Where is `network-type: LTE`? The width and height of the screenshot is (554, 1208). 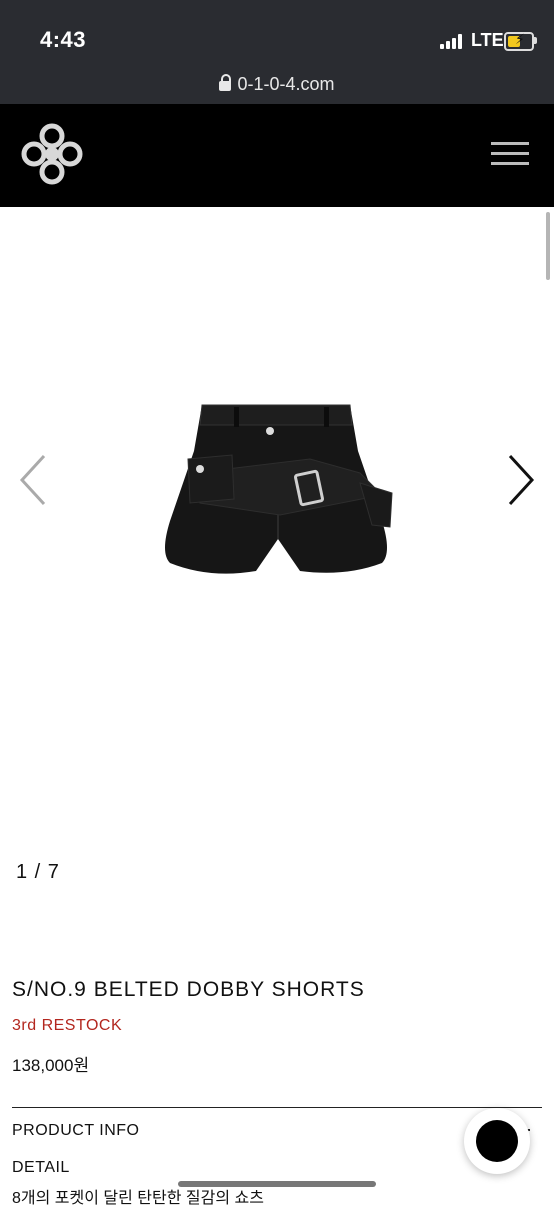 network-type: LTE is located at coordinates (487, 40).